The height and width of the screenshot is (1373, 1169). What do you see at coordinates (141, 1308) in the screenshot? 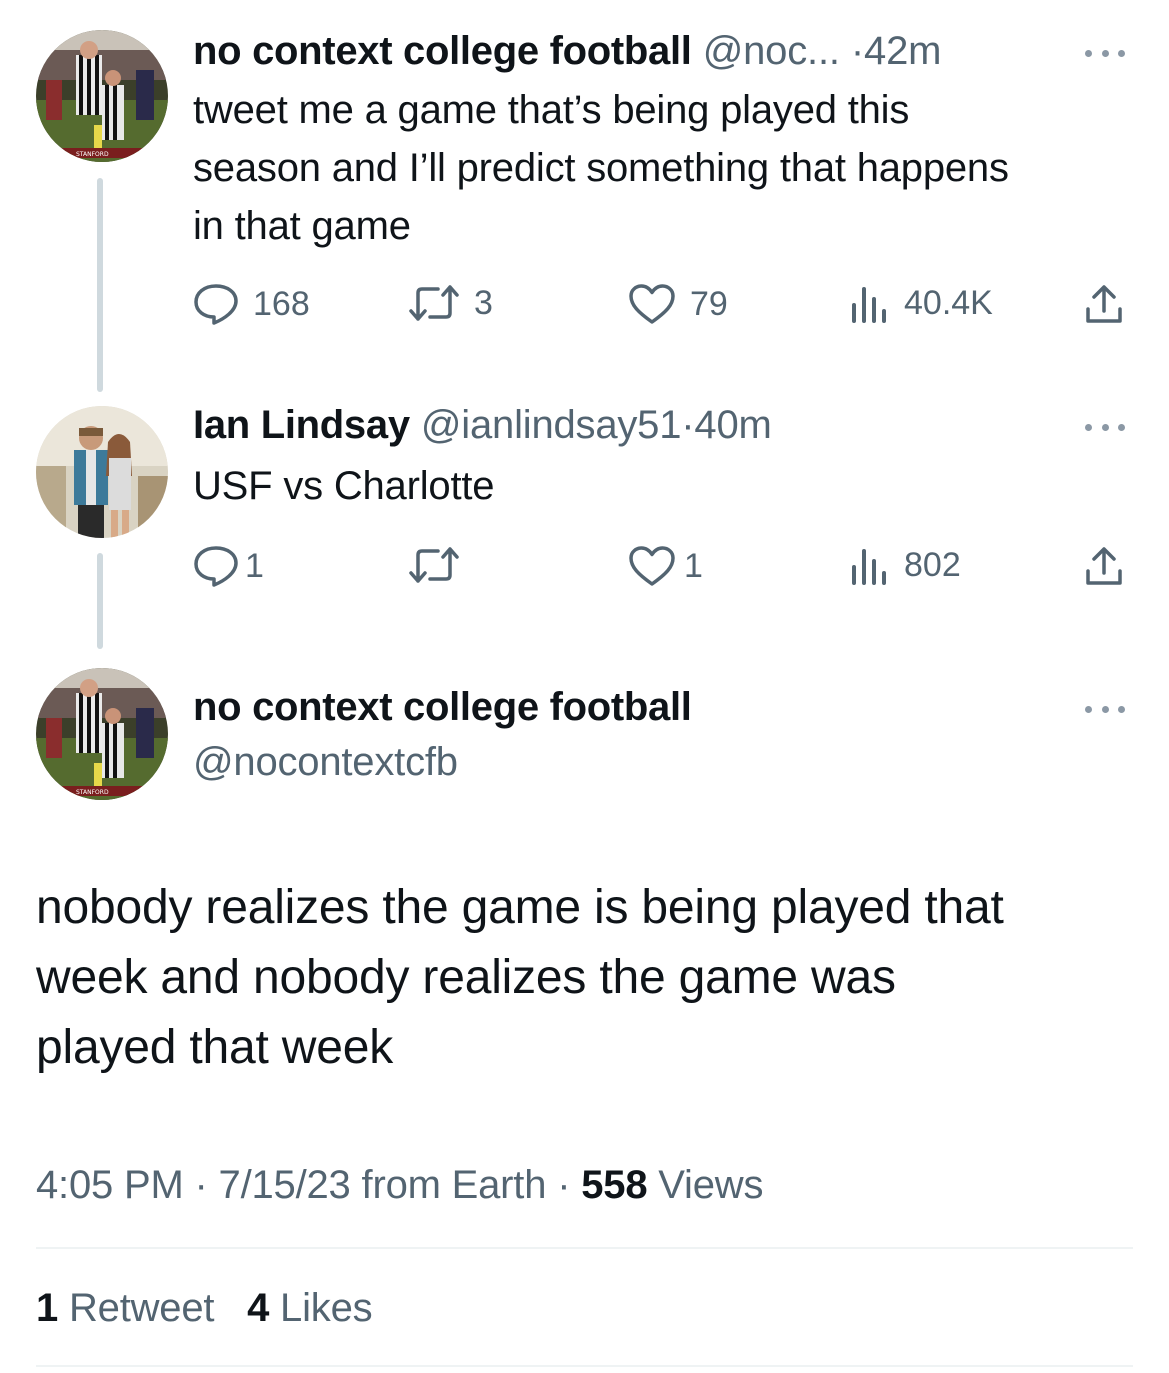
I see `retweet-label: Retweet` at bounding box center [141, 1308].